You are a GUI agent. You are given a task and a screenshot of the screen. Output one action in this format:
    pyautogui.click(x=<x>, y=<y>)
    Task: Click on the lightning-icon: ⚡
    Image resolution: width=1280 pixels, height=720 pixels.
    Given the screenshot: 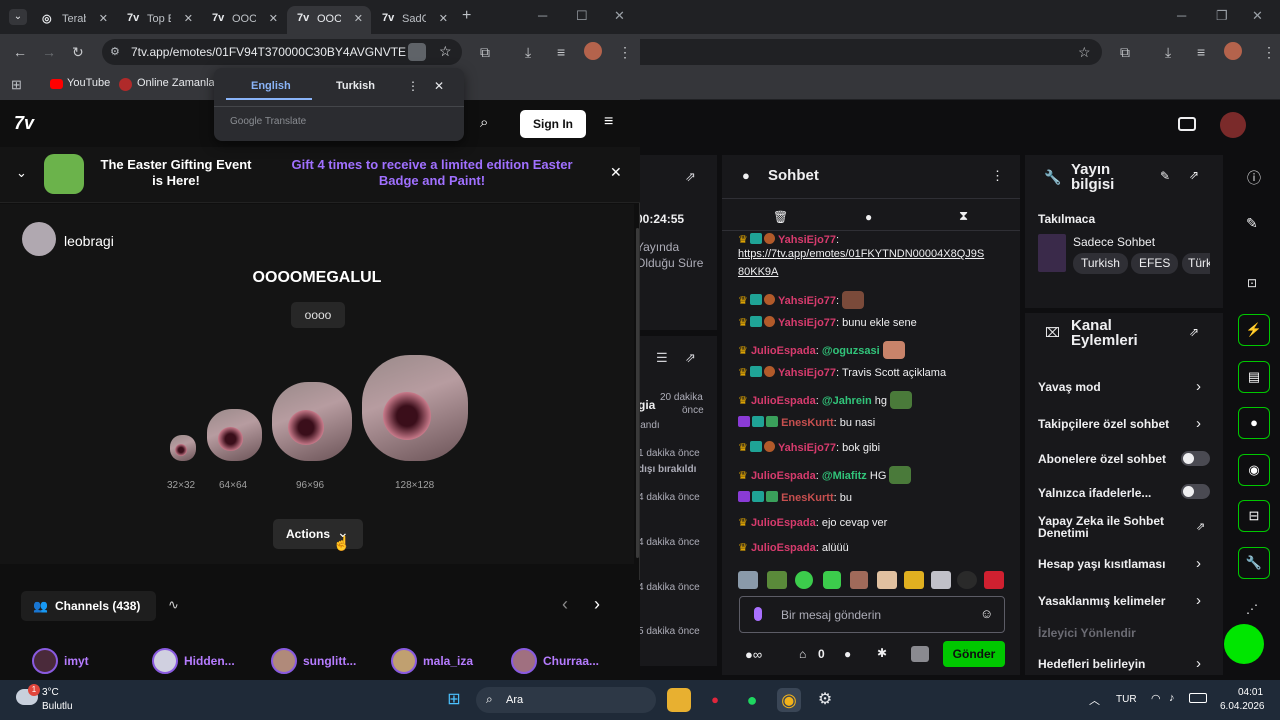 What is the action you would take?
    pyautogui.click(x=1254, y=330)
    